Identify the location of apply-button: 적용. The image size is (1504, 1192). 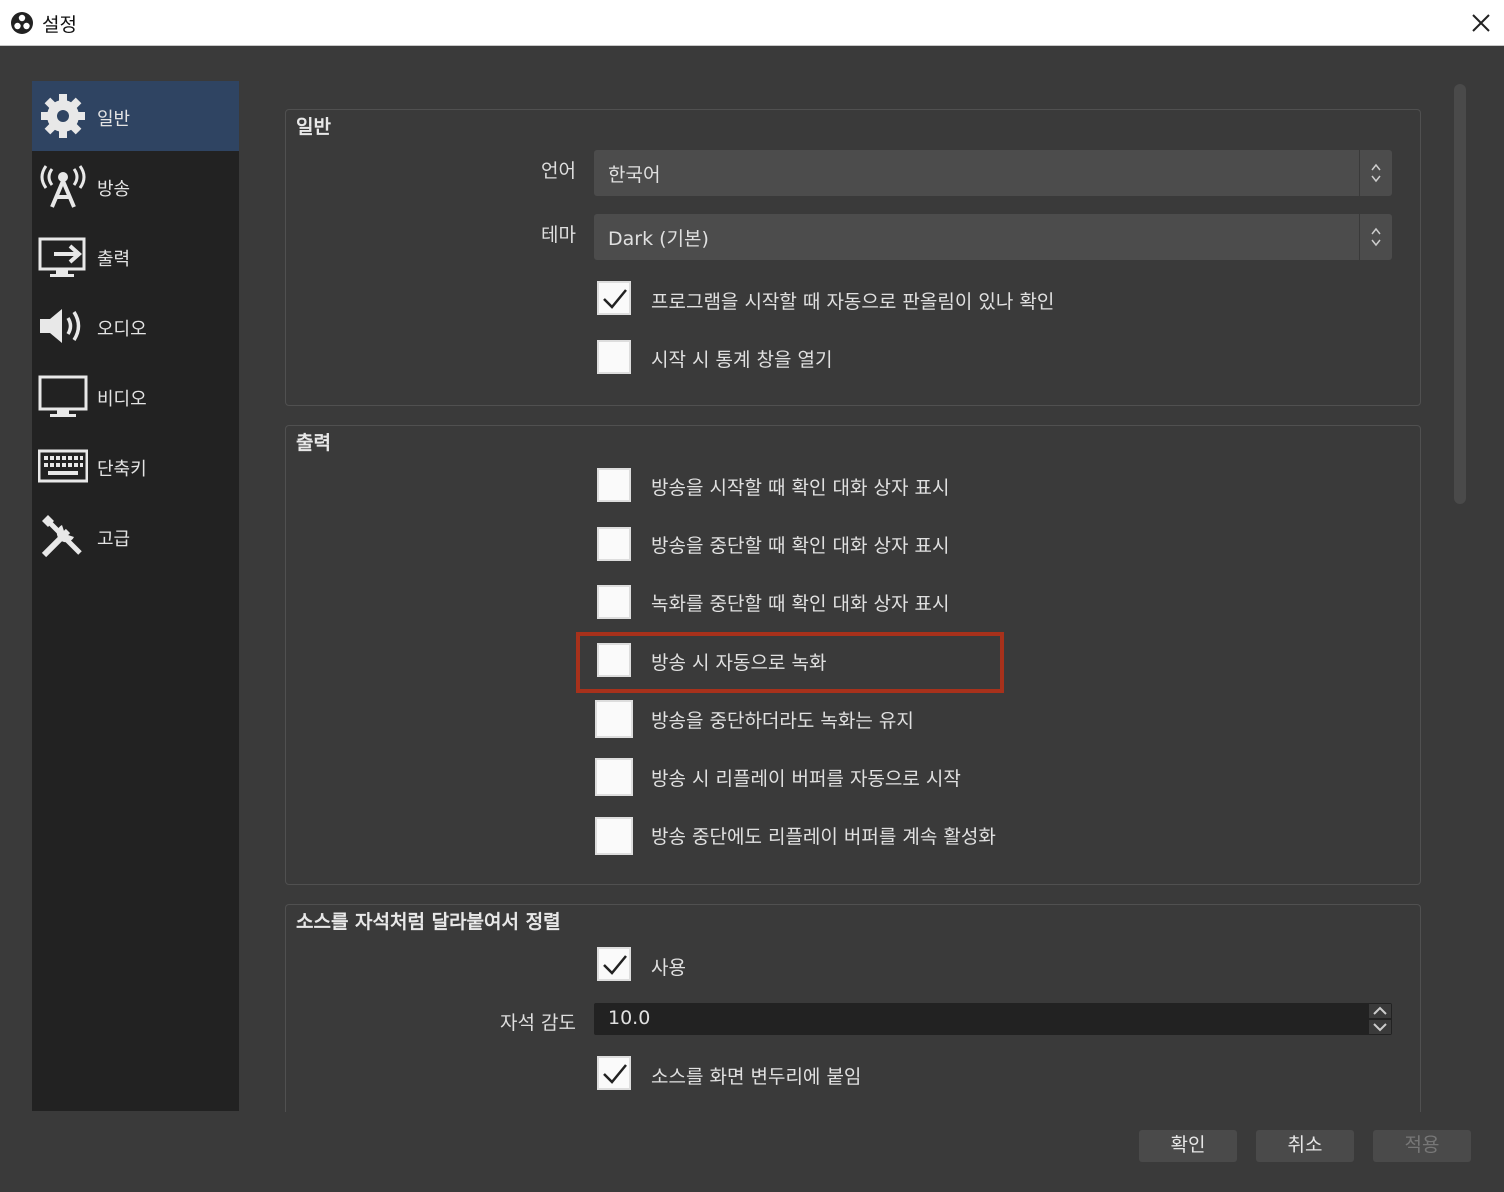
(1422, 1146).